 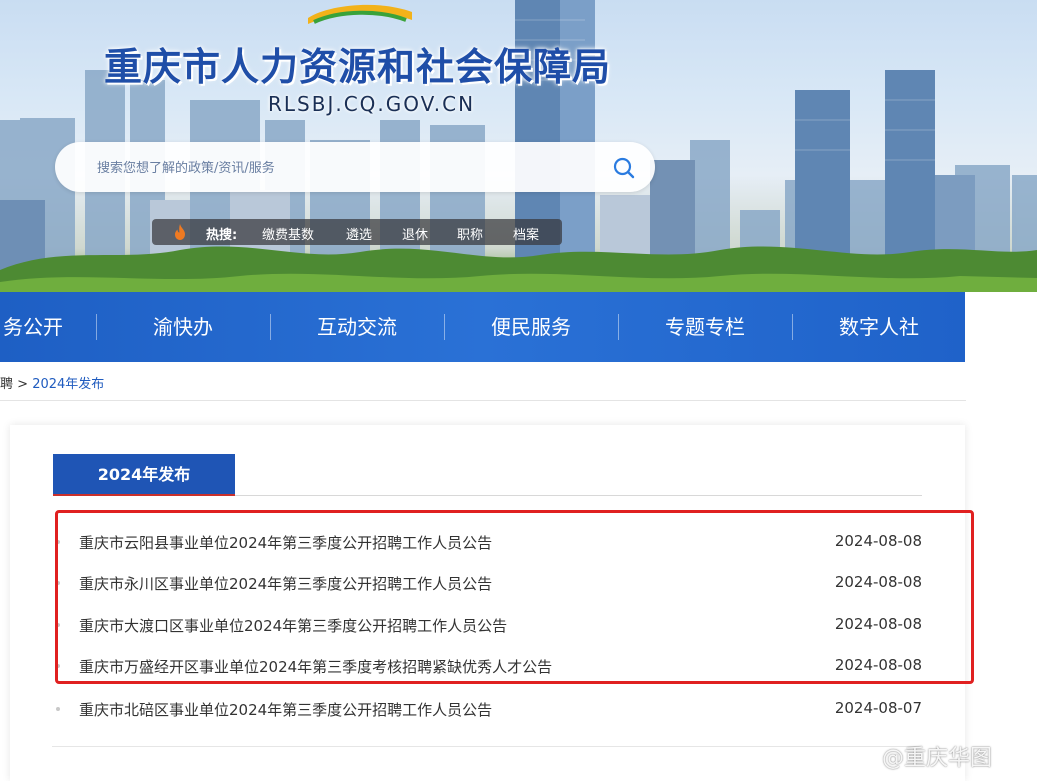 I want to click on site-title: 重庆市人力资源和社会保障局, so click(x=357, y=63).